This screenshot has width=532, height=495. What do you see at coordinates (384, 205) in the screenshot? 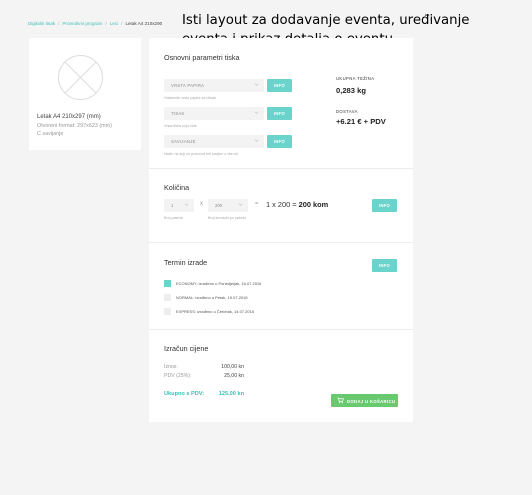
I see `quantity-info-button: INFO` at bounding box center [384, 205].